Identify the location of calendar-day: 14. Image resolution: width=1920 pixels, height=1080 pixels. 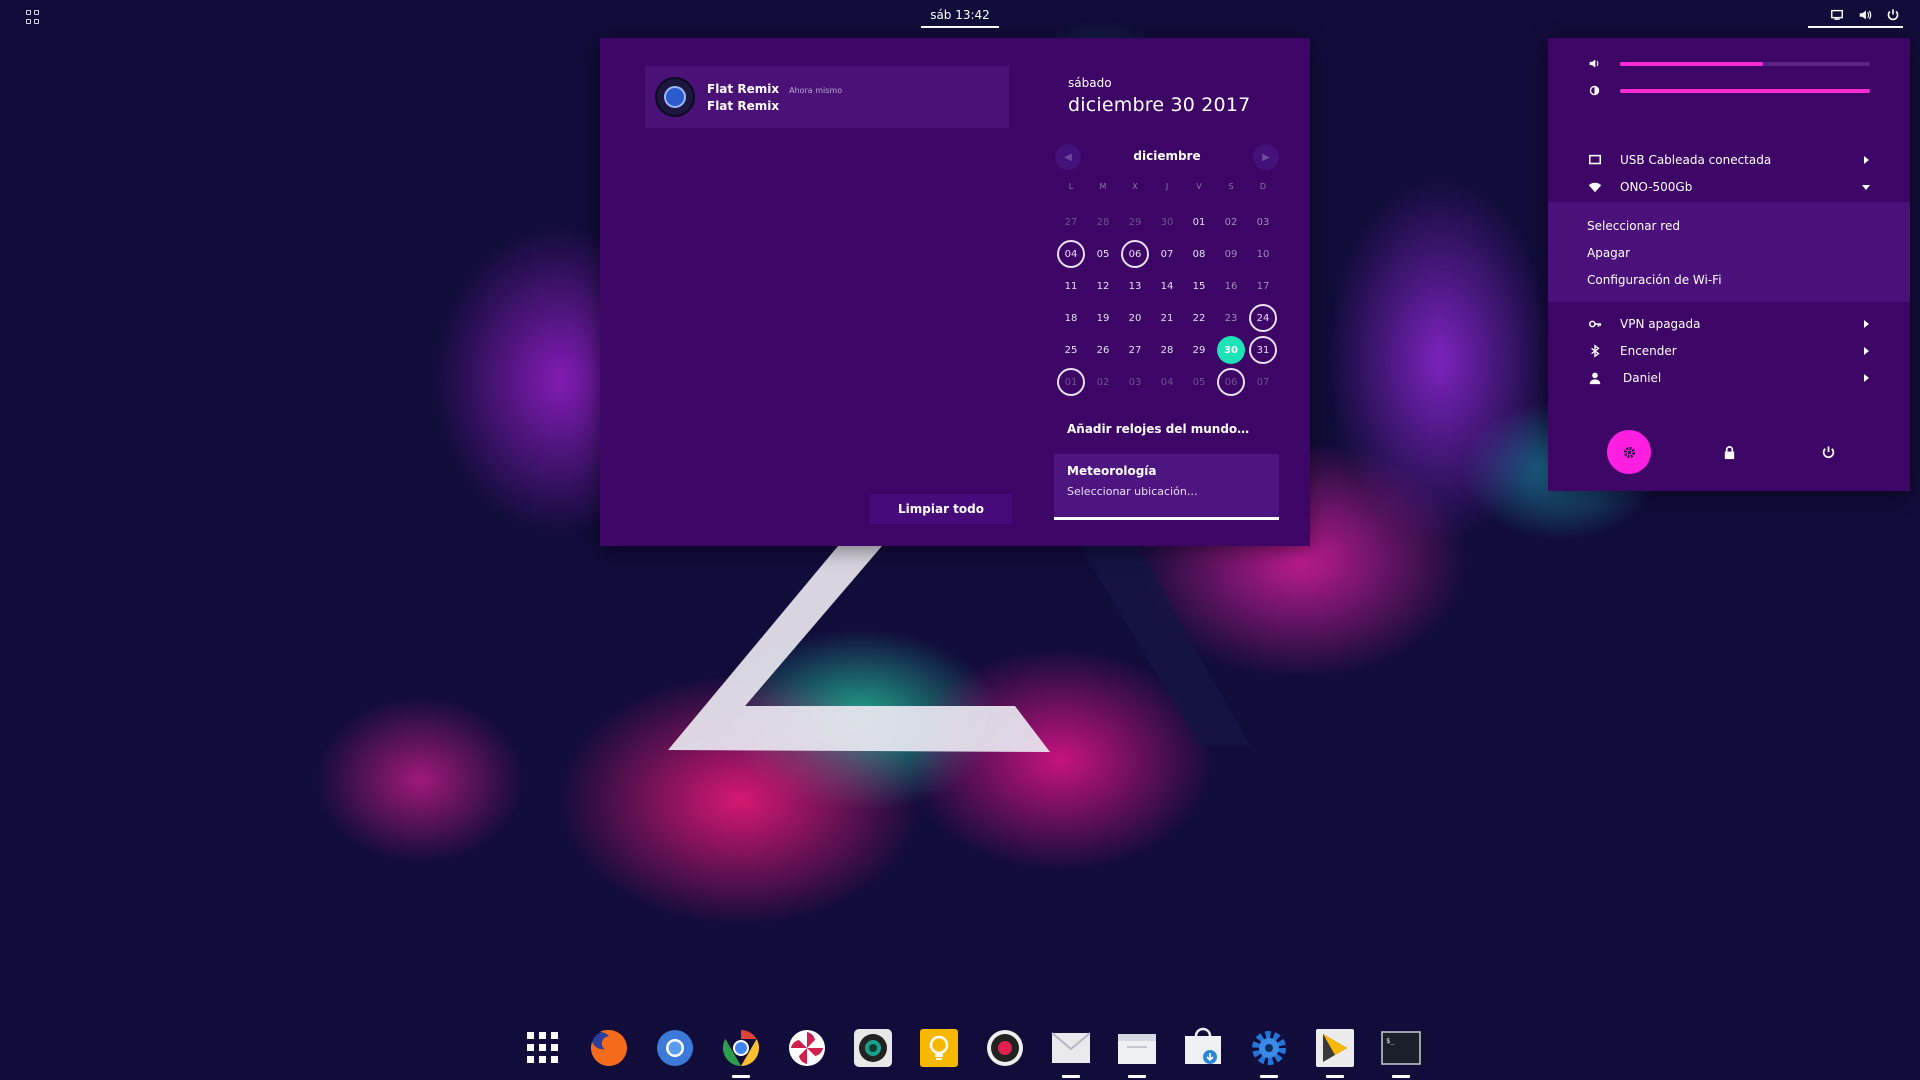
(1167, 286).